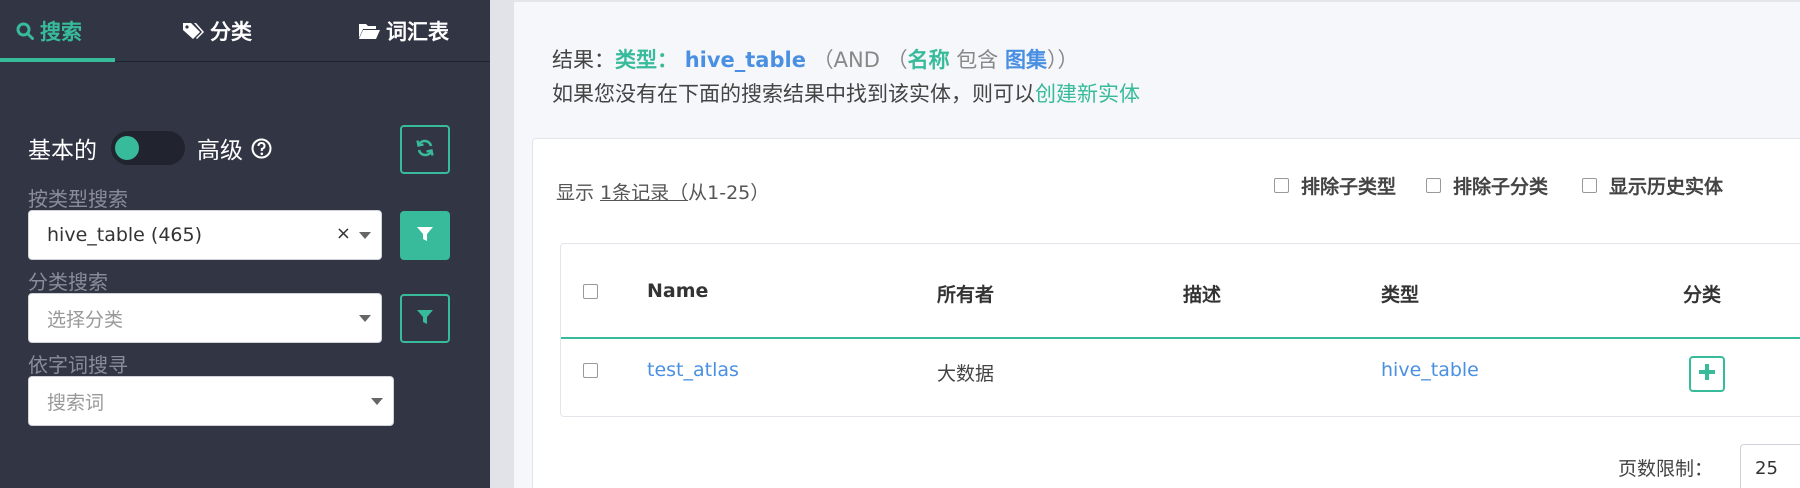 Image resolution: width=1800 pixels, height=488 pixels. Describe the element at coordinates (966, 374) in the screenshot. I see `entity-owner: 大数据` at that location.